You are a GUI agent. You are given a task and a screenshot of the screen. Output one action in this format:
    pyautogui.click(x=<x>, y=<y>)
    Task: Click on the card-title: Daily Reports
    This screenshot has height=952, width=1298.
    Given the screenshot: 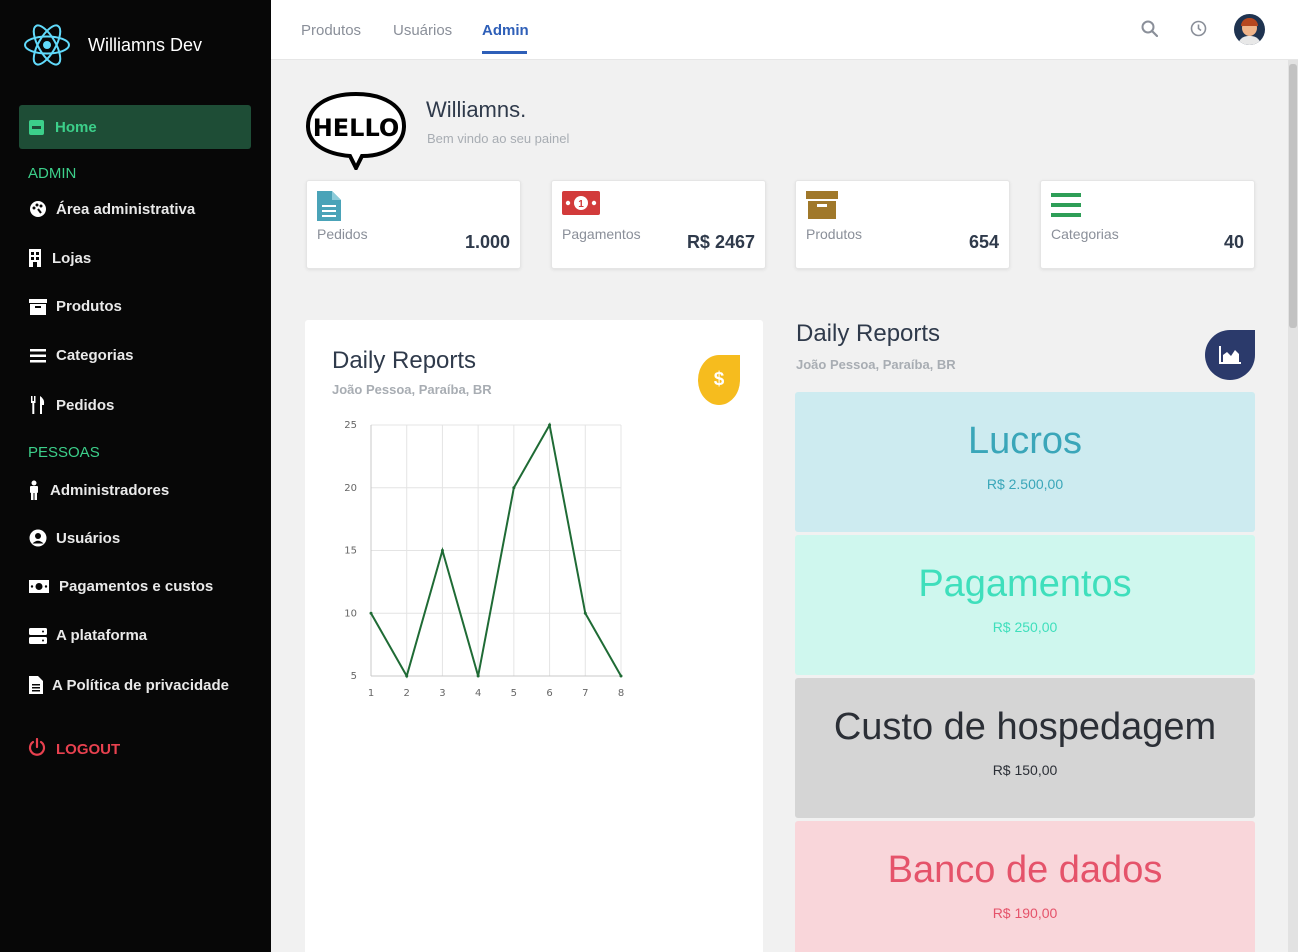 What is the action you would take?
    pyautogui.click(x=404, y=360)
    